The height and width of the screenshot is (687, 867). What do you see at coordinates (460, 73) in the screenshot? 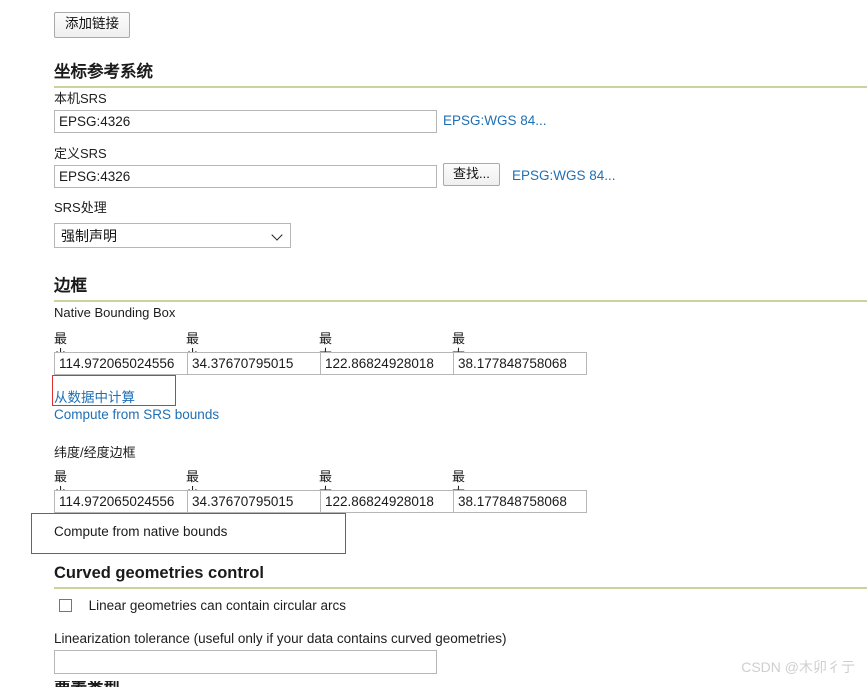
I see `crs-section-heading: 坐标参考系统` at bounding box center [460, 73].